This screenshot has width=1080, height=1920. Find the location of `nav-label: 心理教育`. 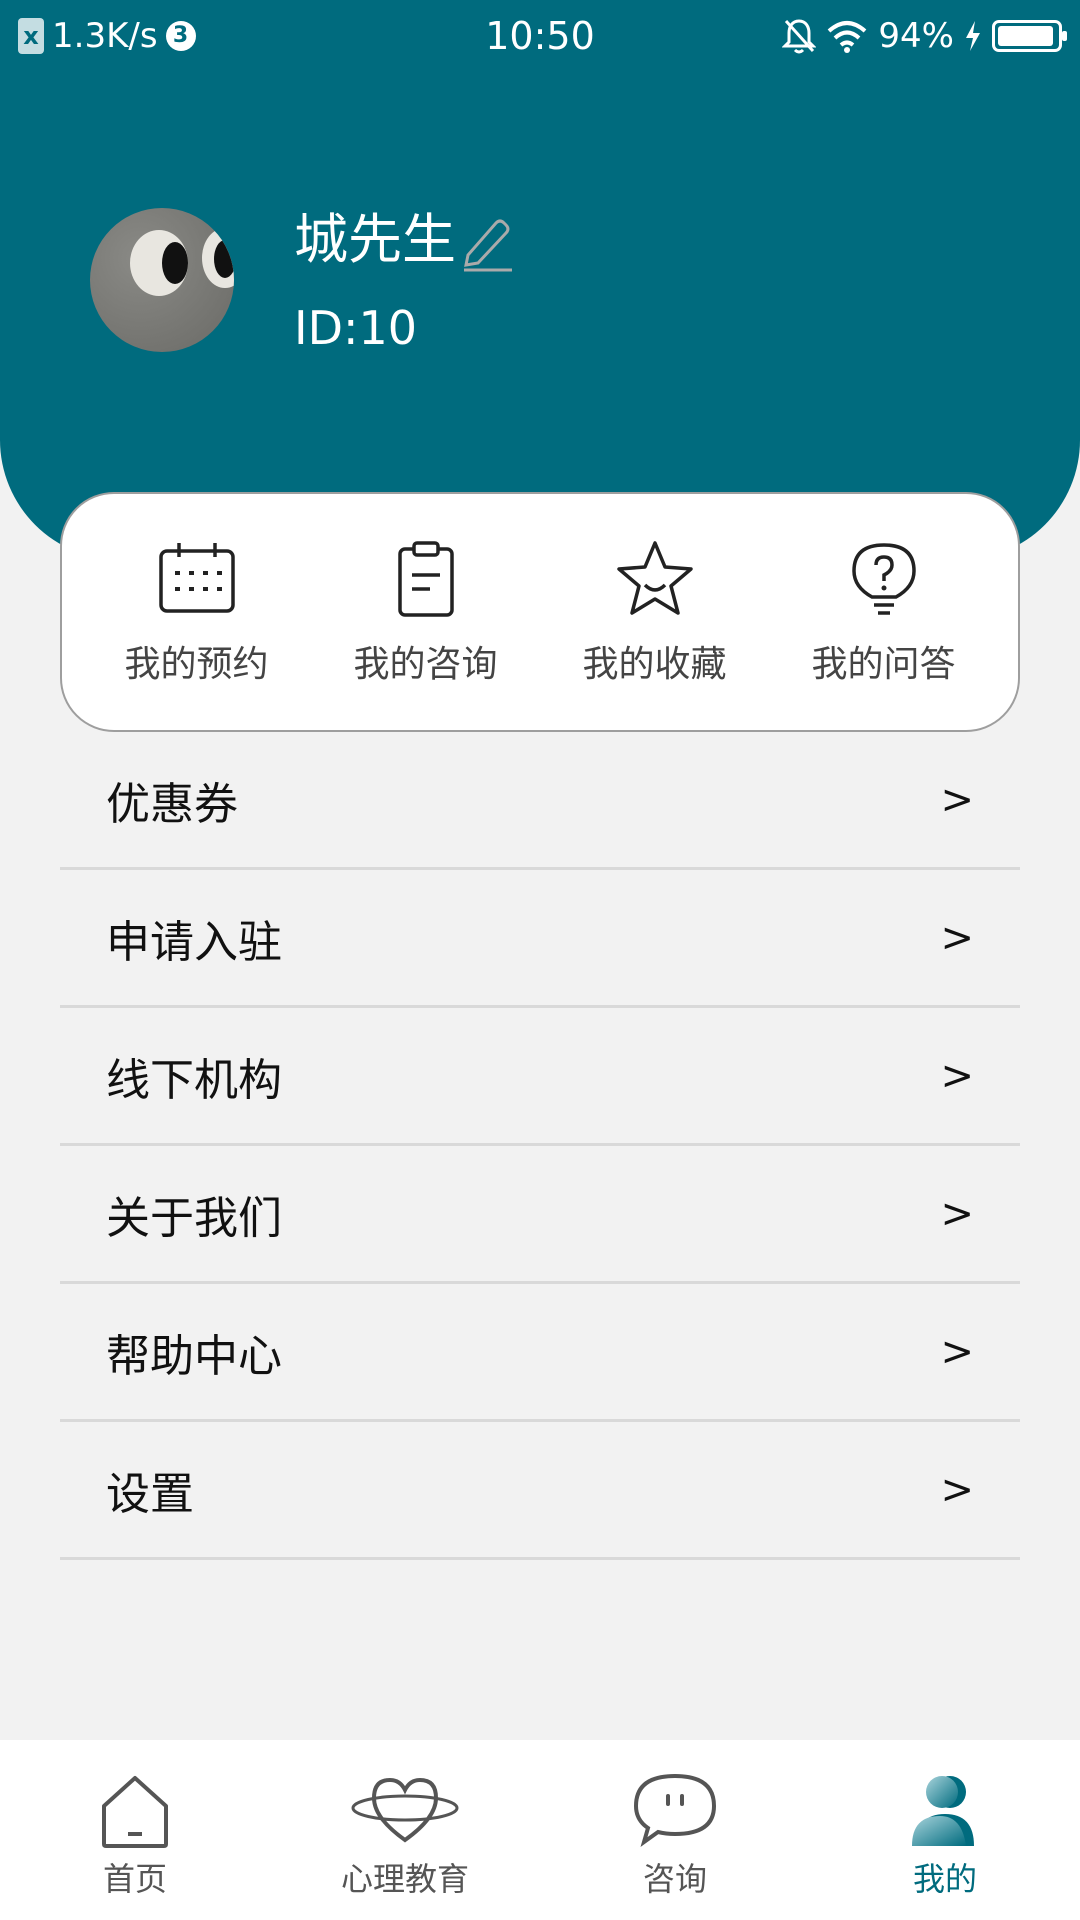

nav-label: 心理教育 is located at coordinates (404, 1879).